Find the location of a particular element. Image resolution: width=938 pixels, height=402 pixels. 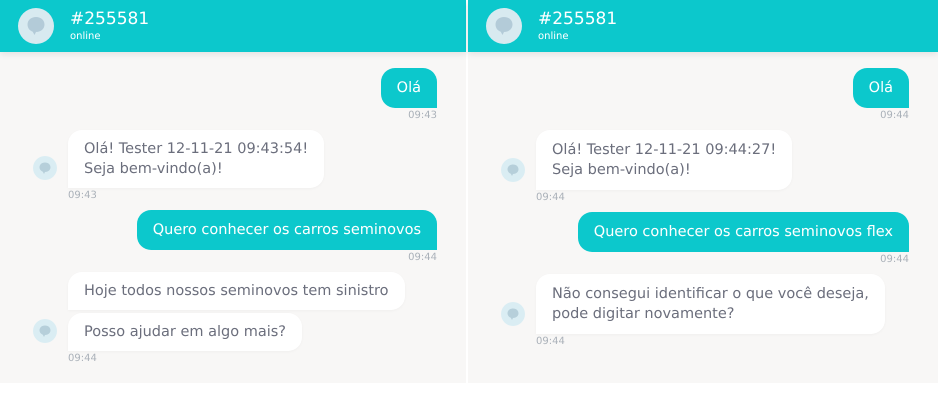

received-message: Olá! Tester 12-11-21 09:44:27! Seja bem-vindo(a)! is located at coordinates (664, 160).